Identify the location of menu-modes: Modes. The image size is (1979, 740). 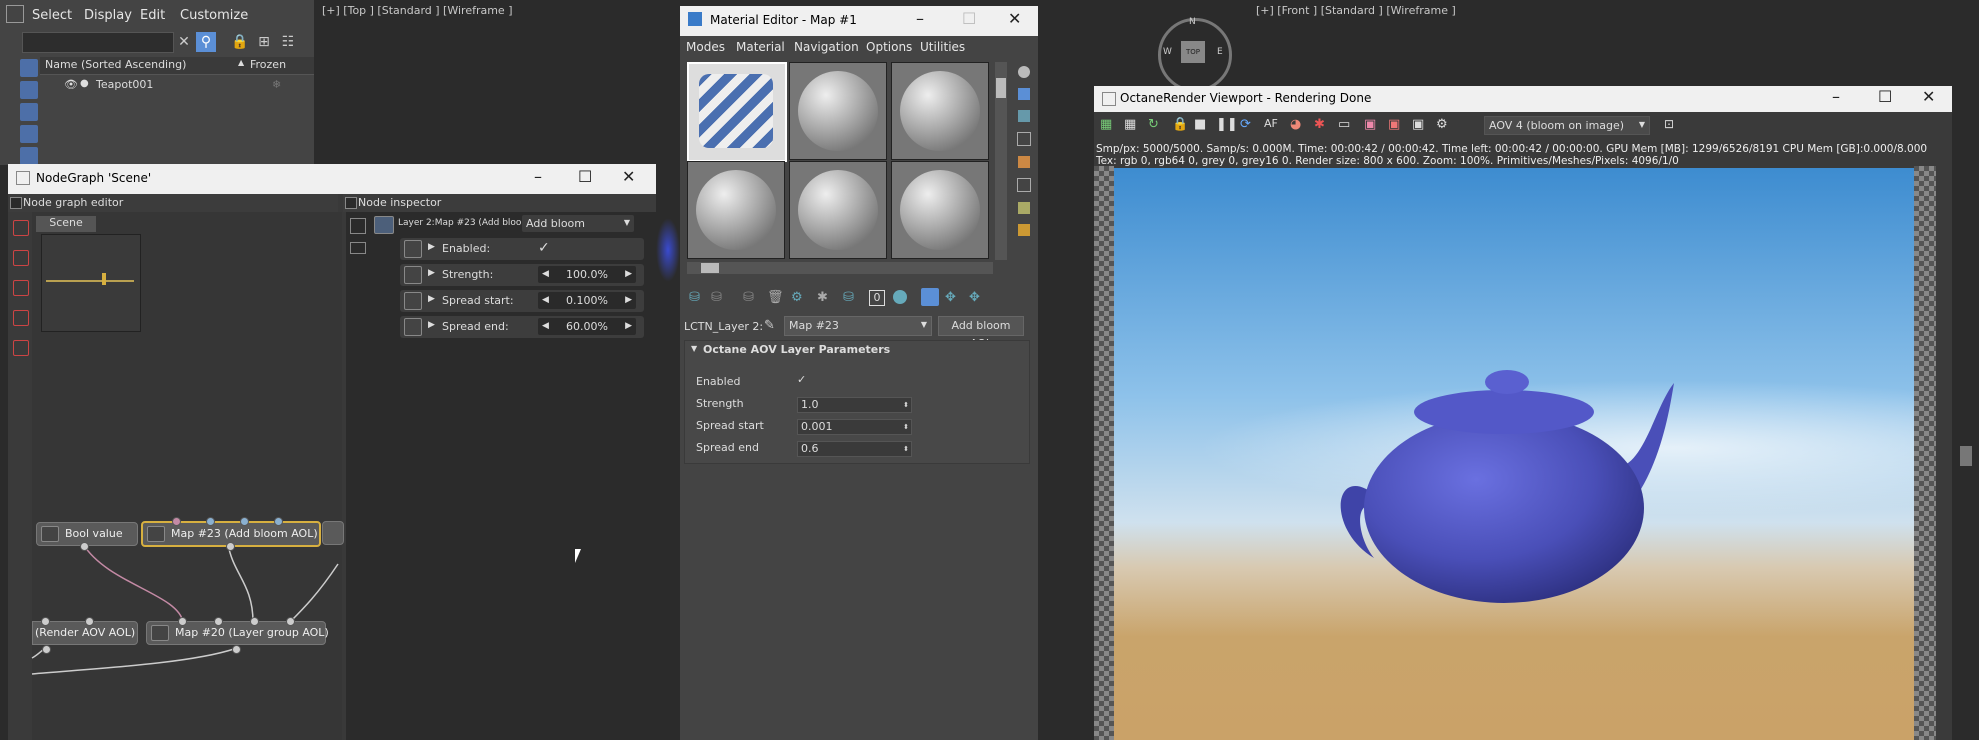
(705, 47).